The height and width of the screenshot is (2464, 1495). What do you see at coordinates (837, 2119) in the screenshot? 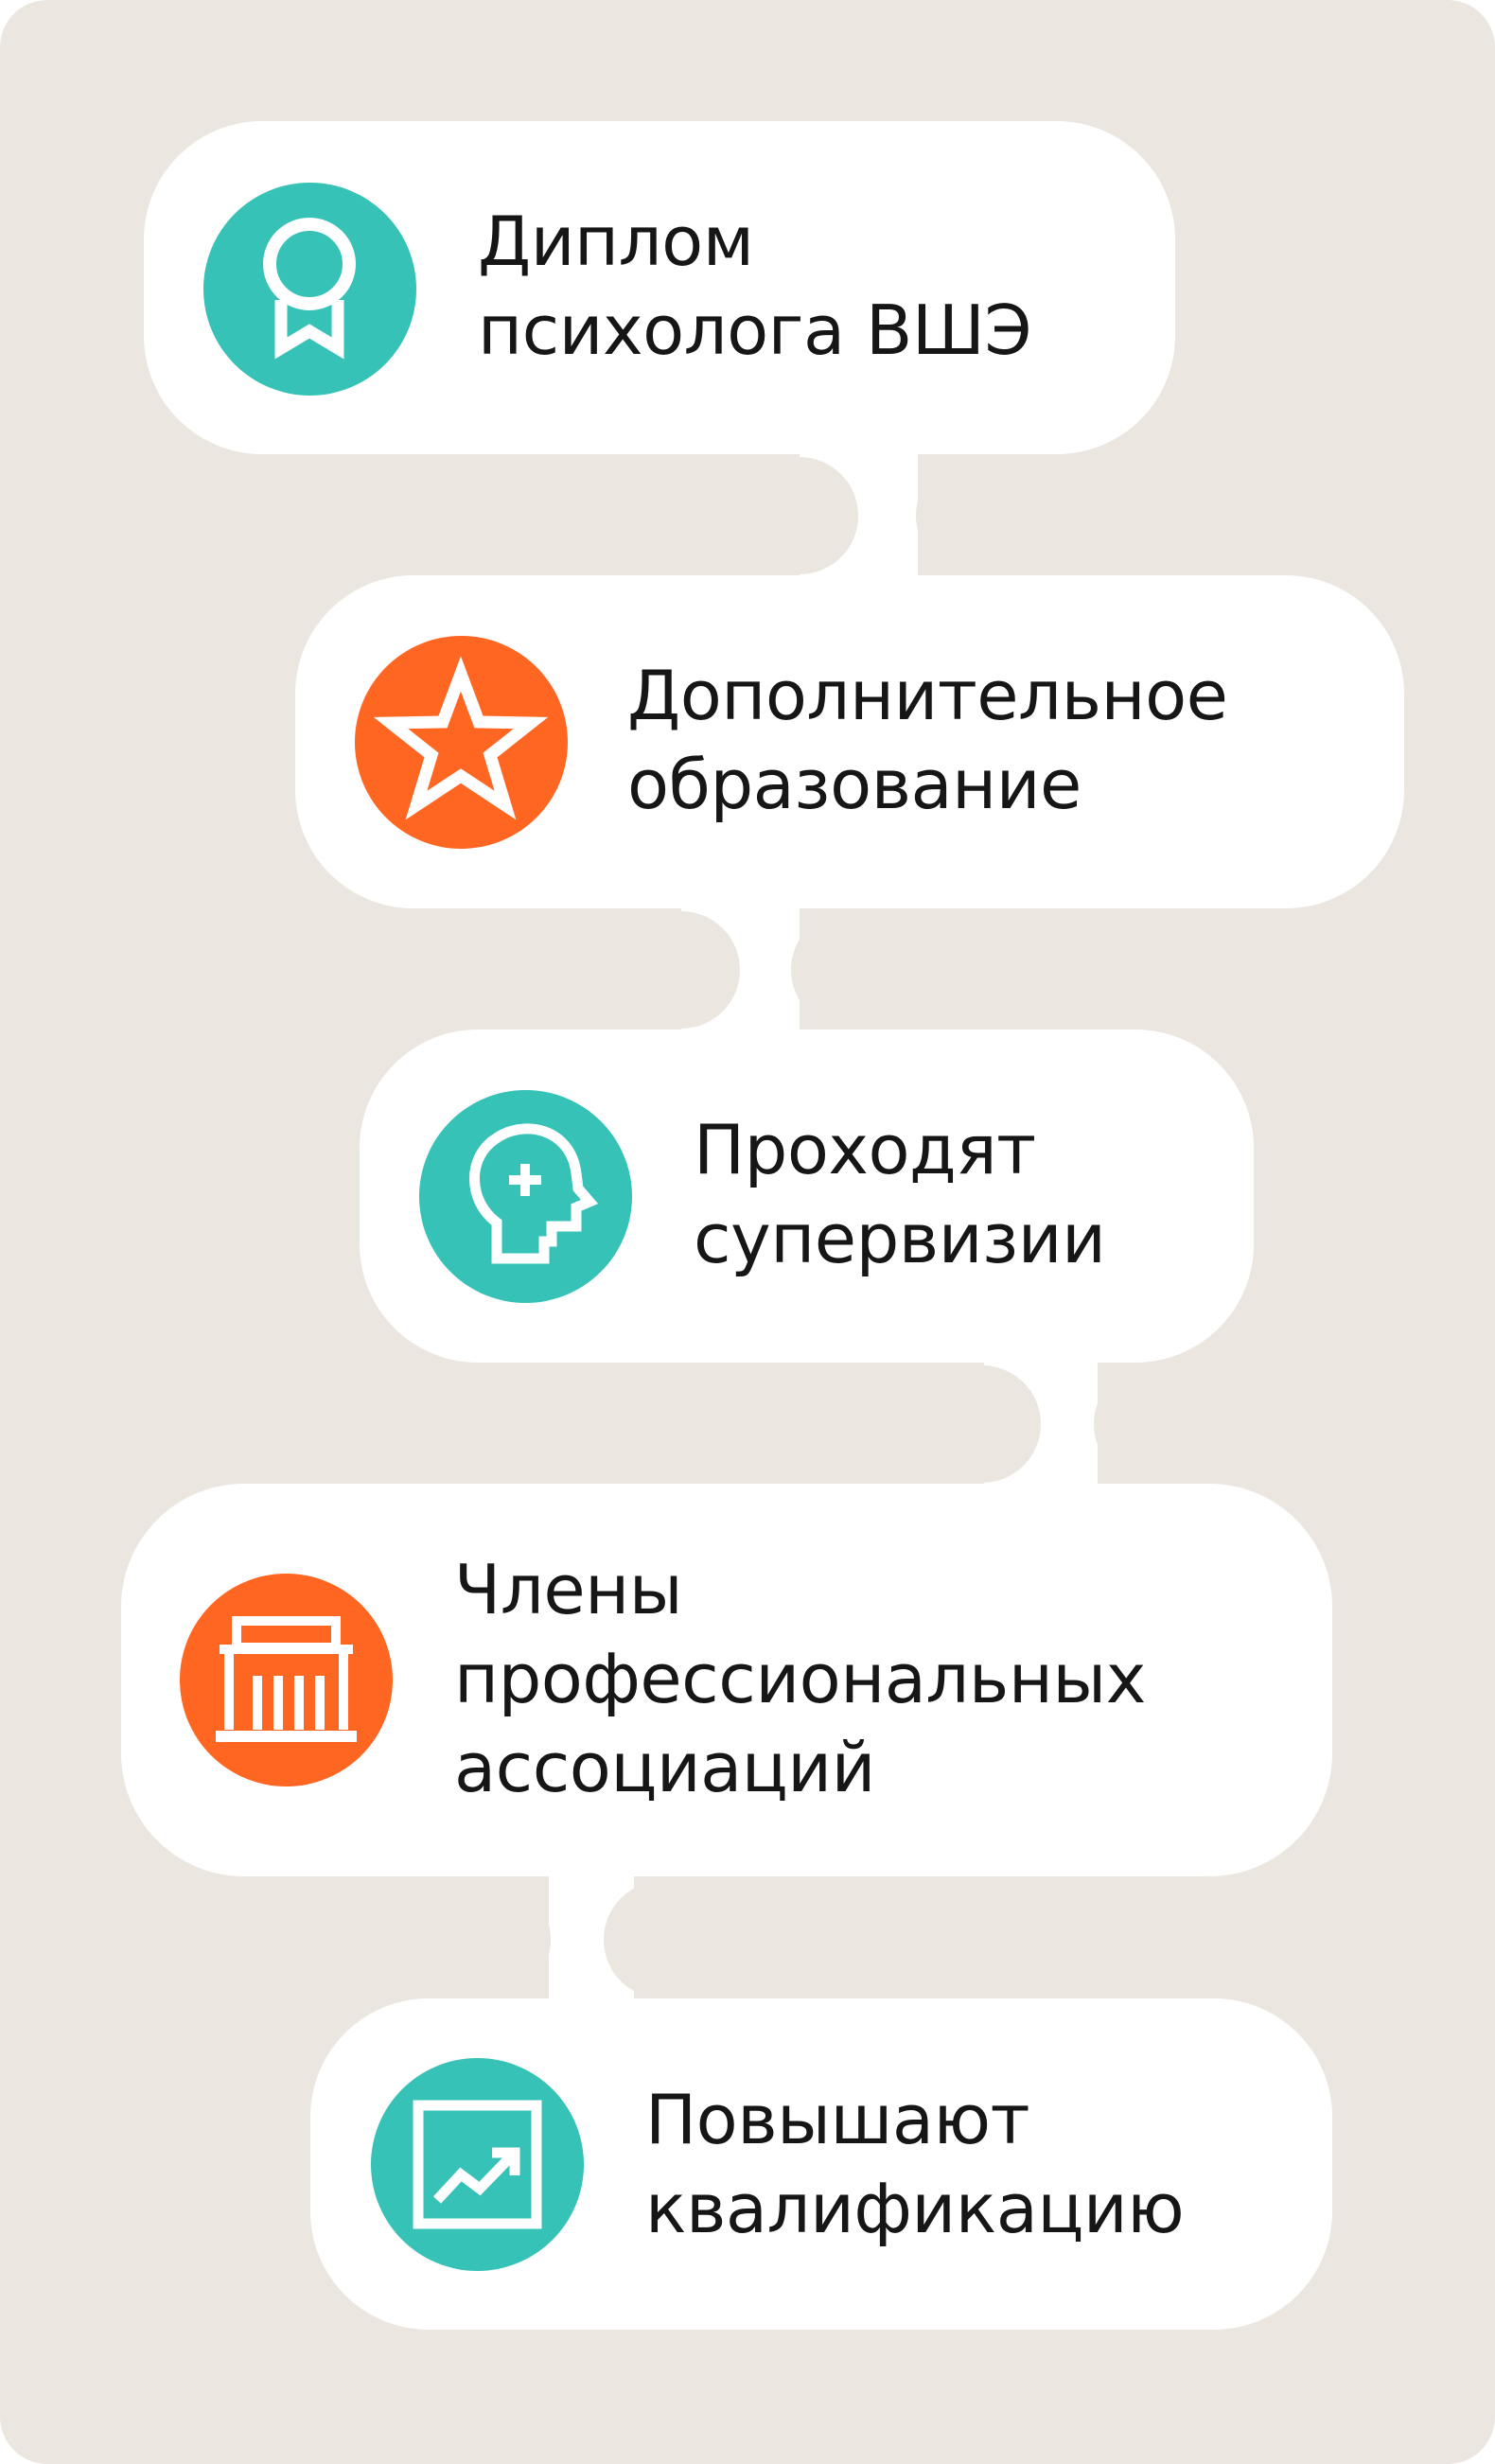
I see `step-5-line-1: Повышают` at bounding box center [837, 2119].